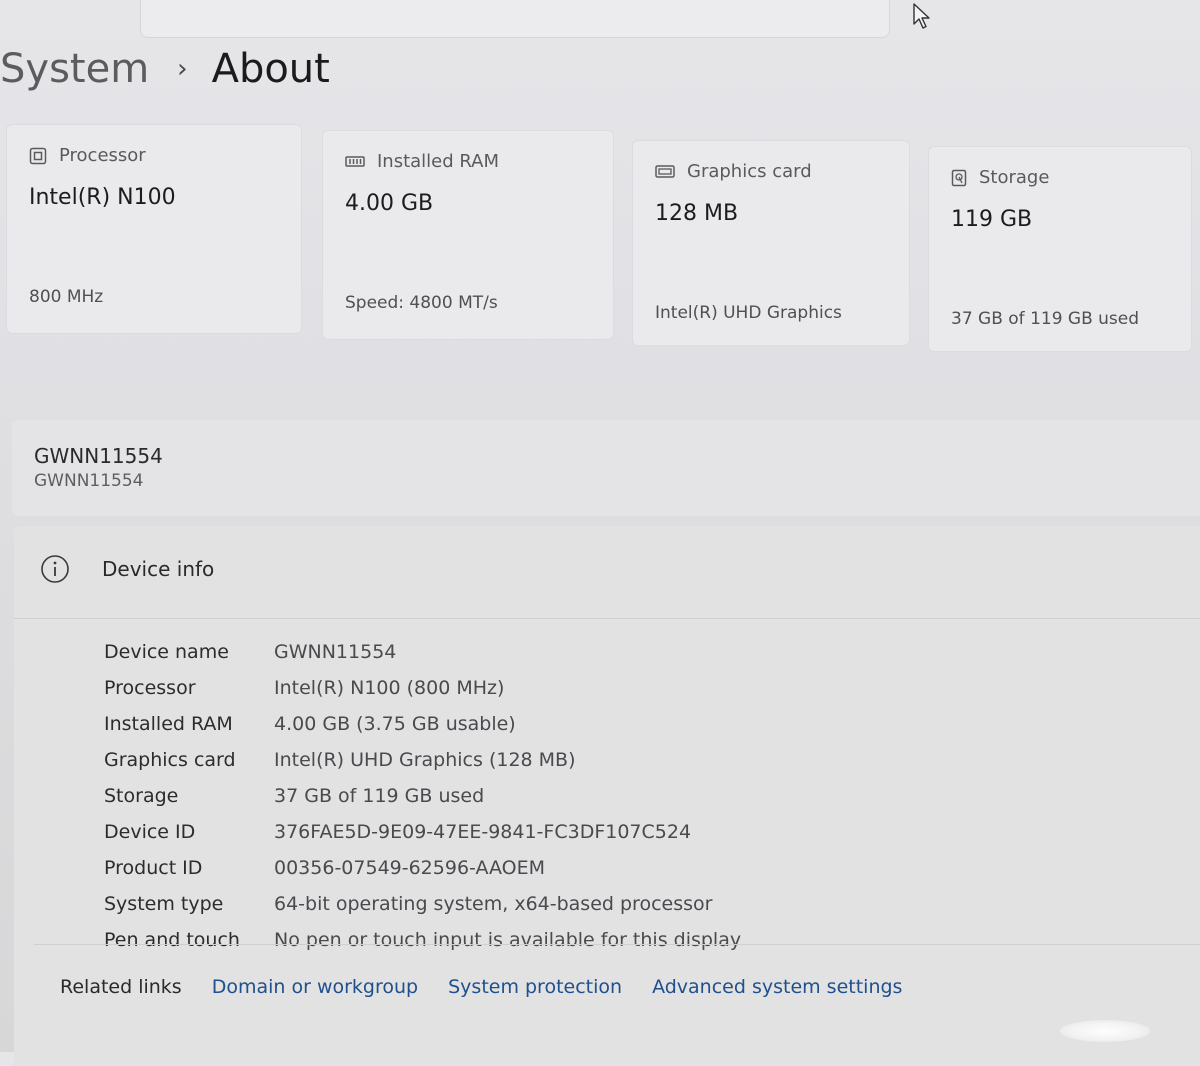 The width and height of the screenshot is (1200, 1066). I want to click on ram-card-value: 4.00 GB, so click(389, 203).